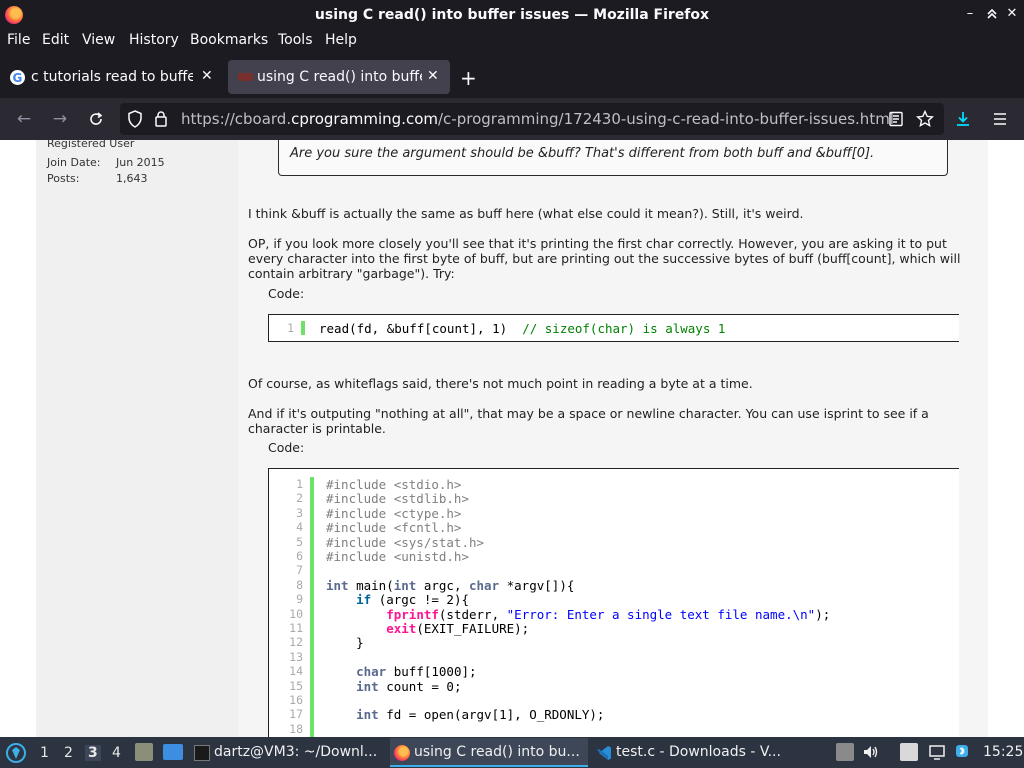 This screenshot has height=768, width=1024. I want to click on tab-using-c-read: using C read() into buffer ✕, so click(339, 77).